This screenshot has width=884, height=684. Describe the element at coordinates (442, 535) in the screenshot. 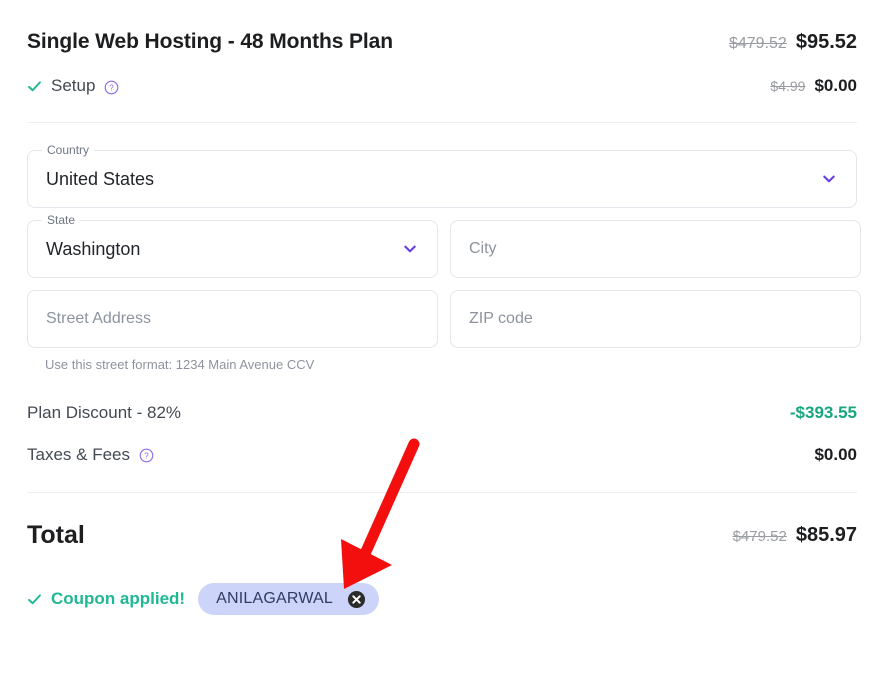

I see `total-row: Total $479.52 $85.97` at that location.